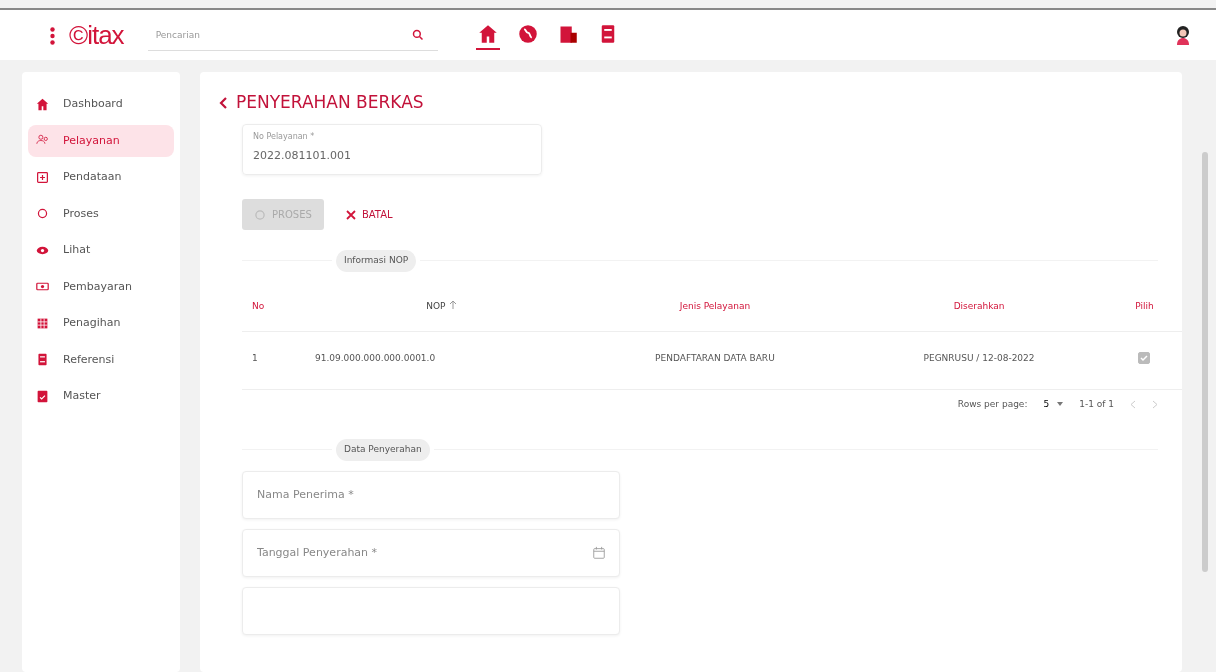 This screenshot has width=1216, height=672. I want to click on section-chip: Informasi NOP, so click(376, 261).